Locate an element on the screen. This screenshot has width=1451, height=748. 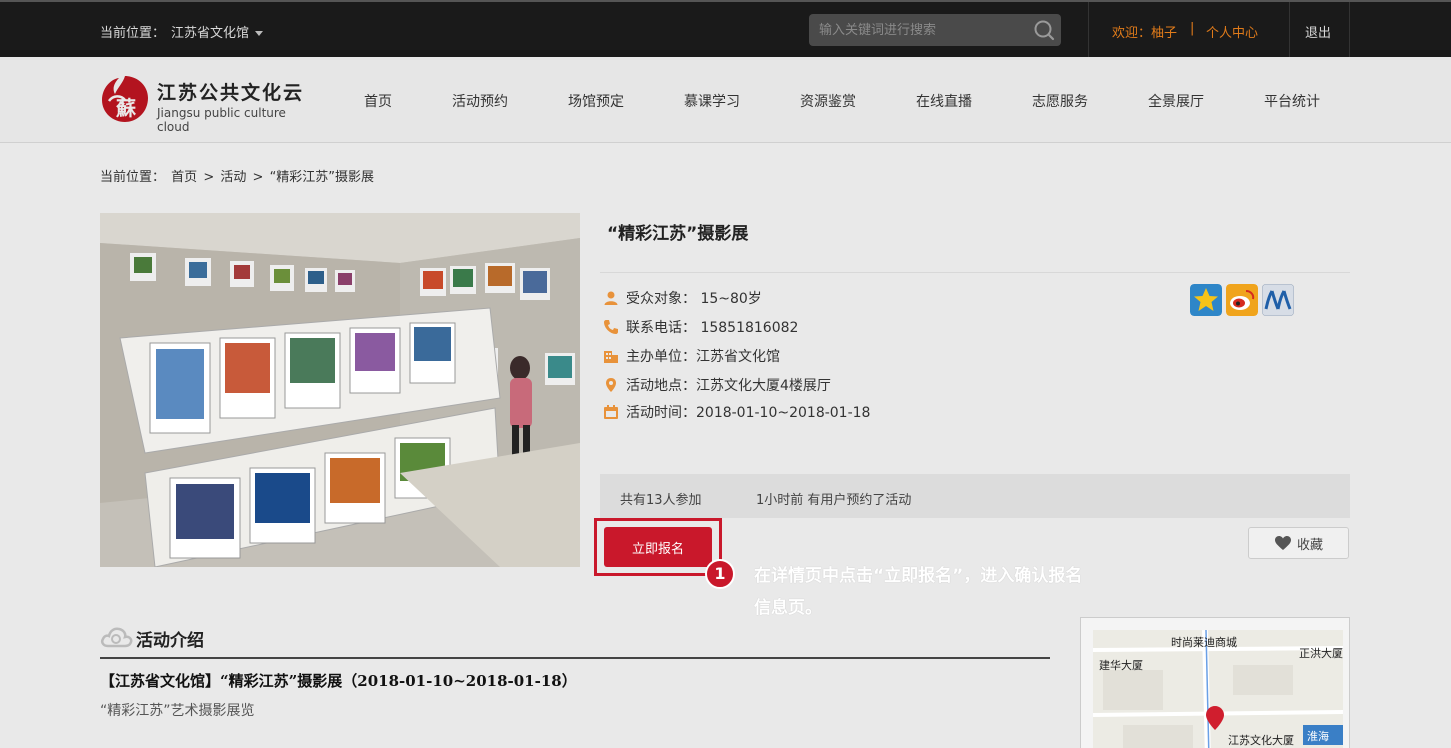
breadcrumb-home: 首页 is located at coordinates (184, 177).